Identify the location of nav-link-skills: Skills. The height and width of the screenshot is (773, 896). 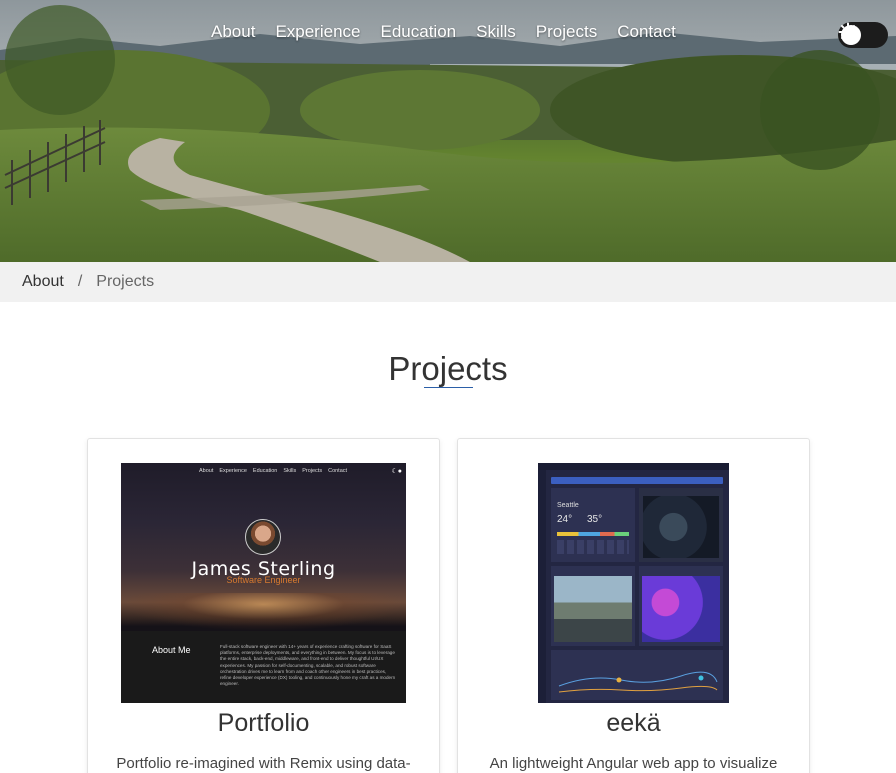
(496, 32).